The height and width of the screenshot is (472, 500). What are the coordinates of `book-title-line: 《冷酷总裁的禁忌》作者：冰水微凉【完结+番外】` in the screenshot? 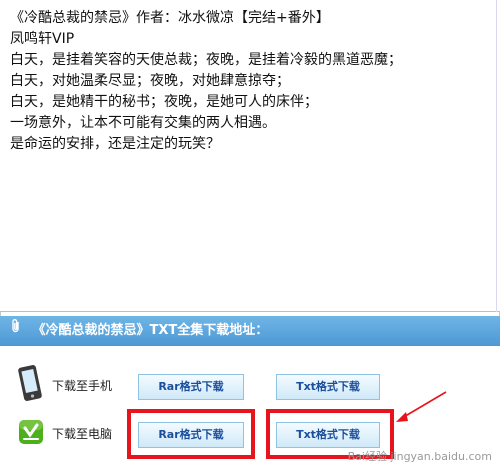 It's located at (170, 18).